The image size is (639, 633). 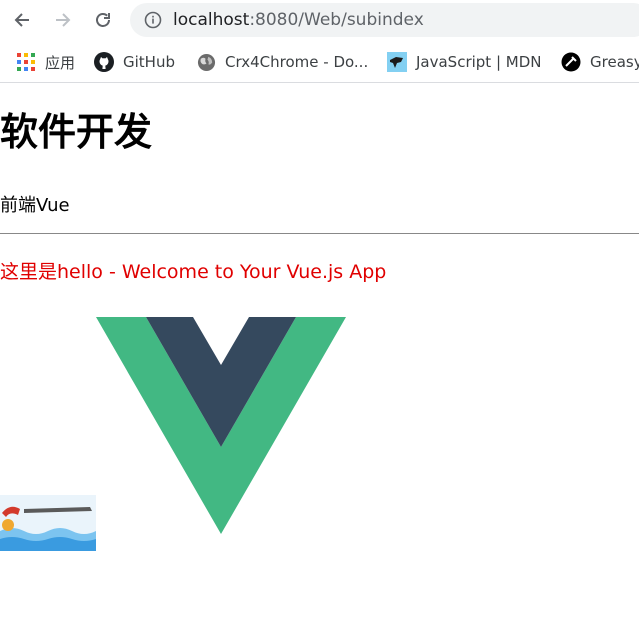 What do you see at coordinates (76, 132) in the screenshot?
I see `page-title: 软件开发` at bounding box center [76, 132].